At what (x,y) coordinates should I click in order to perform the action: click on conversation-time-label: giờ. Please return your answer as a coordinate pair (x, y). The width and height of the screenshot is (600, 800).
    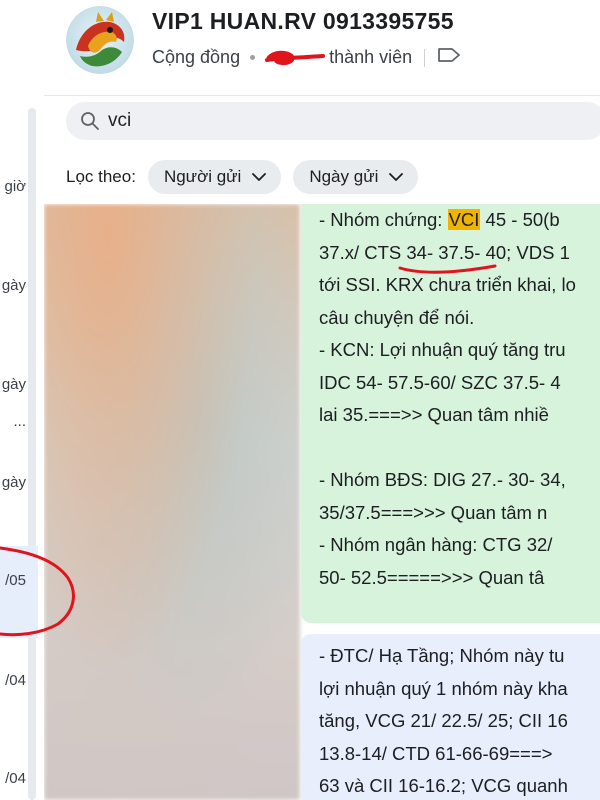
    Looking at the image, I should click on (15, 186).